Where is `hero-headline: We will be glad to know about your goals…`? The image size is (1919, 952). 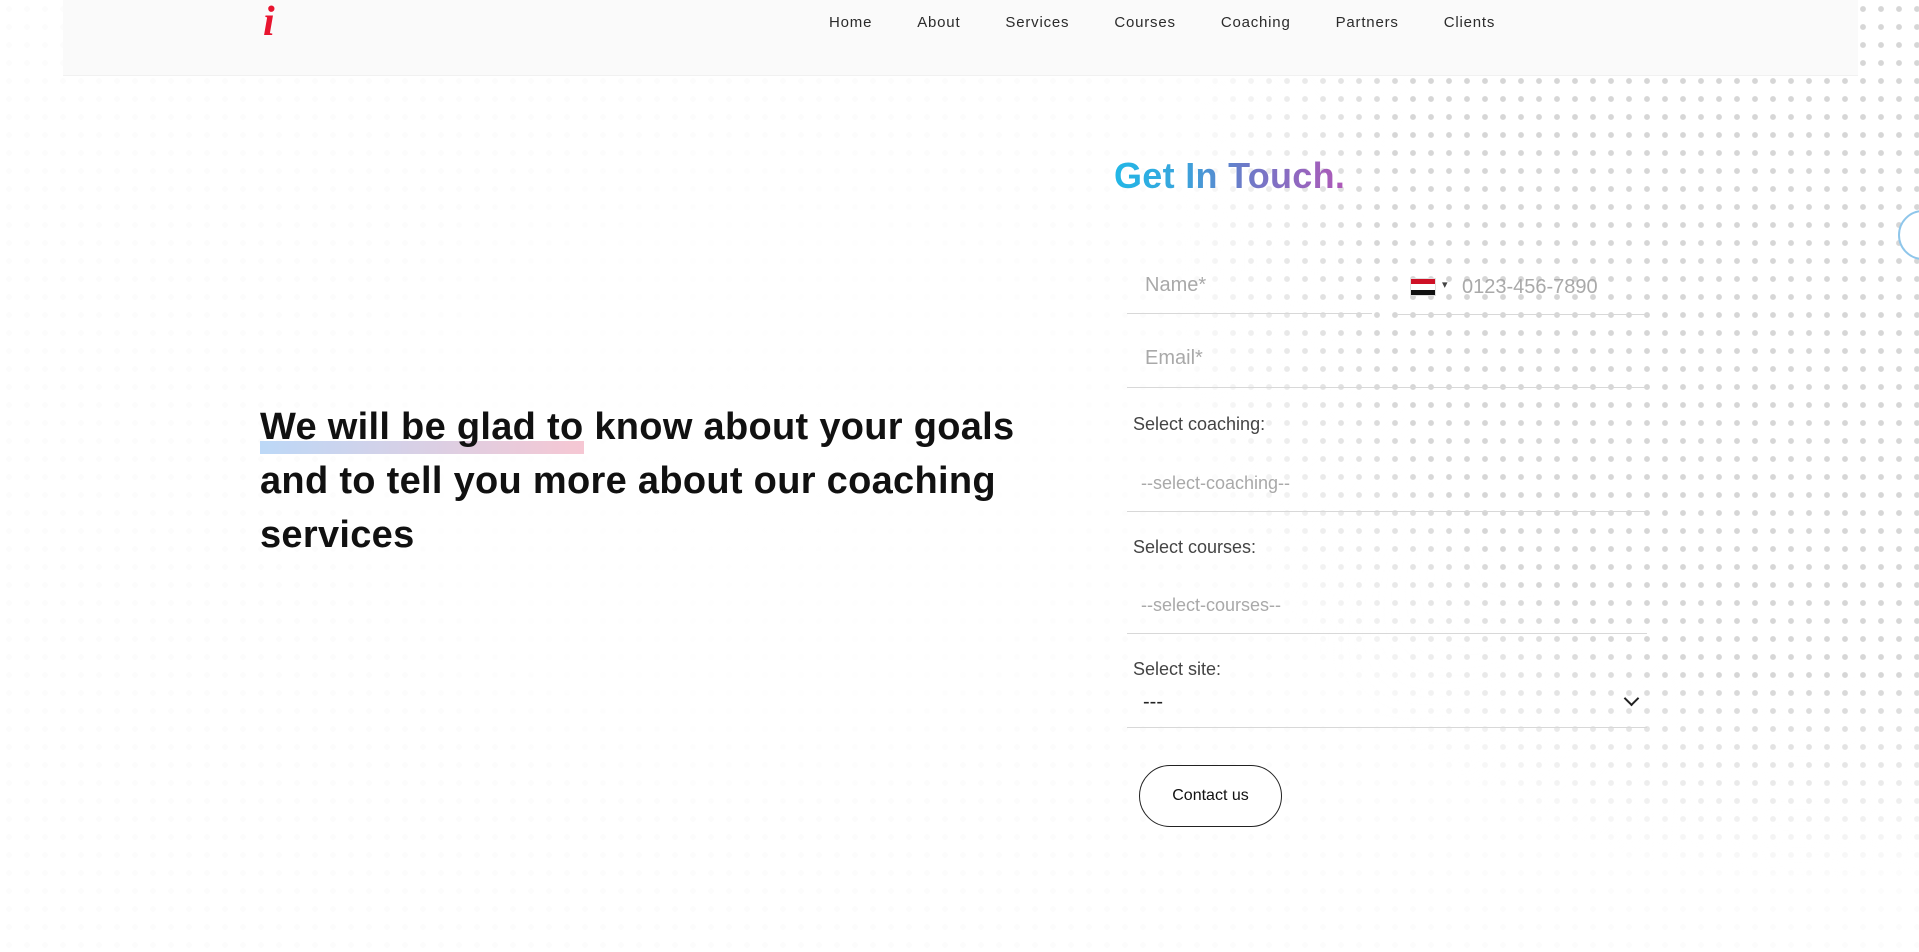
hero-headline: We will be glad to know about your goals… is located at coordinates (660, 481).